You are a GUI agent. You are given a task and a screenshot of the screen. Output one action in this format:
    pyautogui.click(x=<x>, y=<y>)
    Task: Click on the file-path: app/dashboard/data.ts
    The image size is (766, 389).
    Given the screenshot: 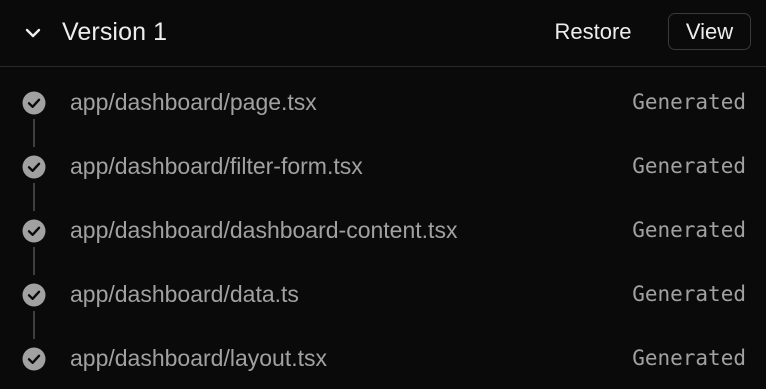 What is the action you would take?
    pyautogui.click(x=184, y=294)
    